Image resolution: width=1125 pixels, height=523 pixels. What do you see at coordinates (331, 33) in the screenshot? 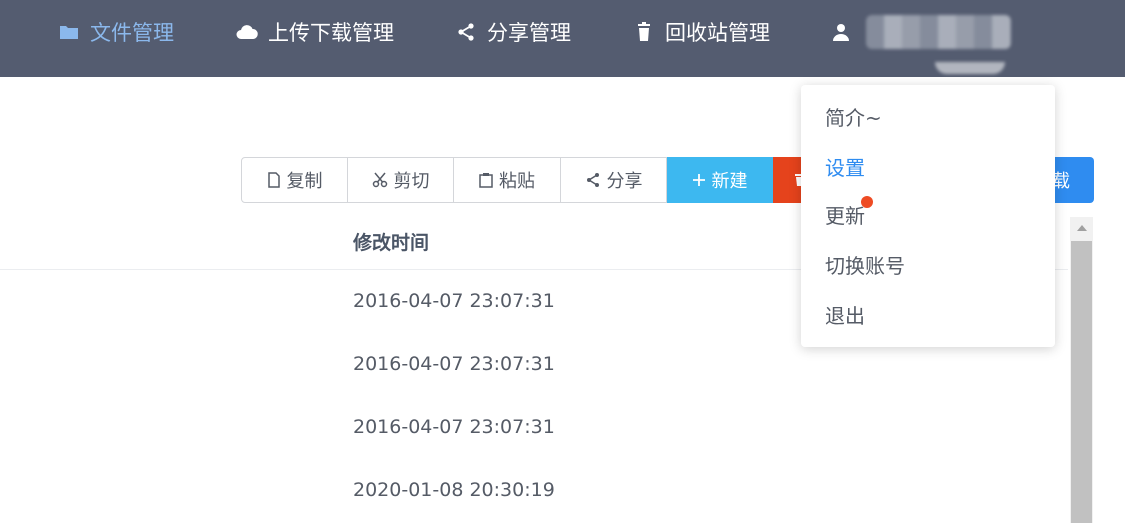
I see `nav-upload-download-label: 上传下载管理` at bounding box center [331, 33].